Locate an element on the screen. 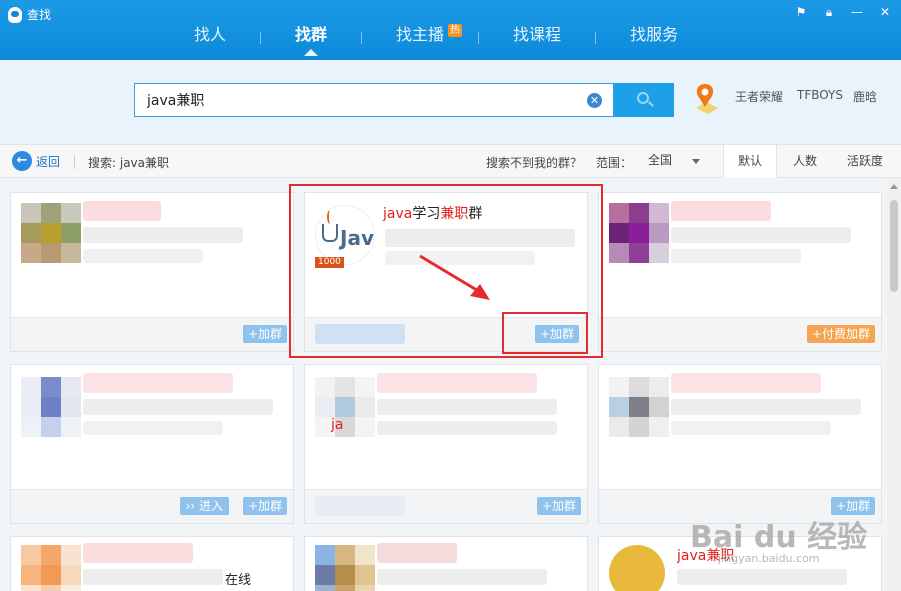 Image resolution: width=901 pixels, height=591 pixels. hot-badge: 热 is located at coordinates (455, 30).